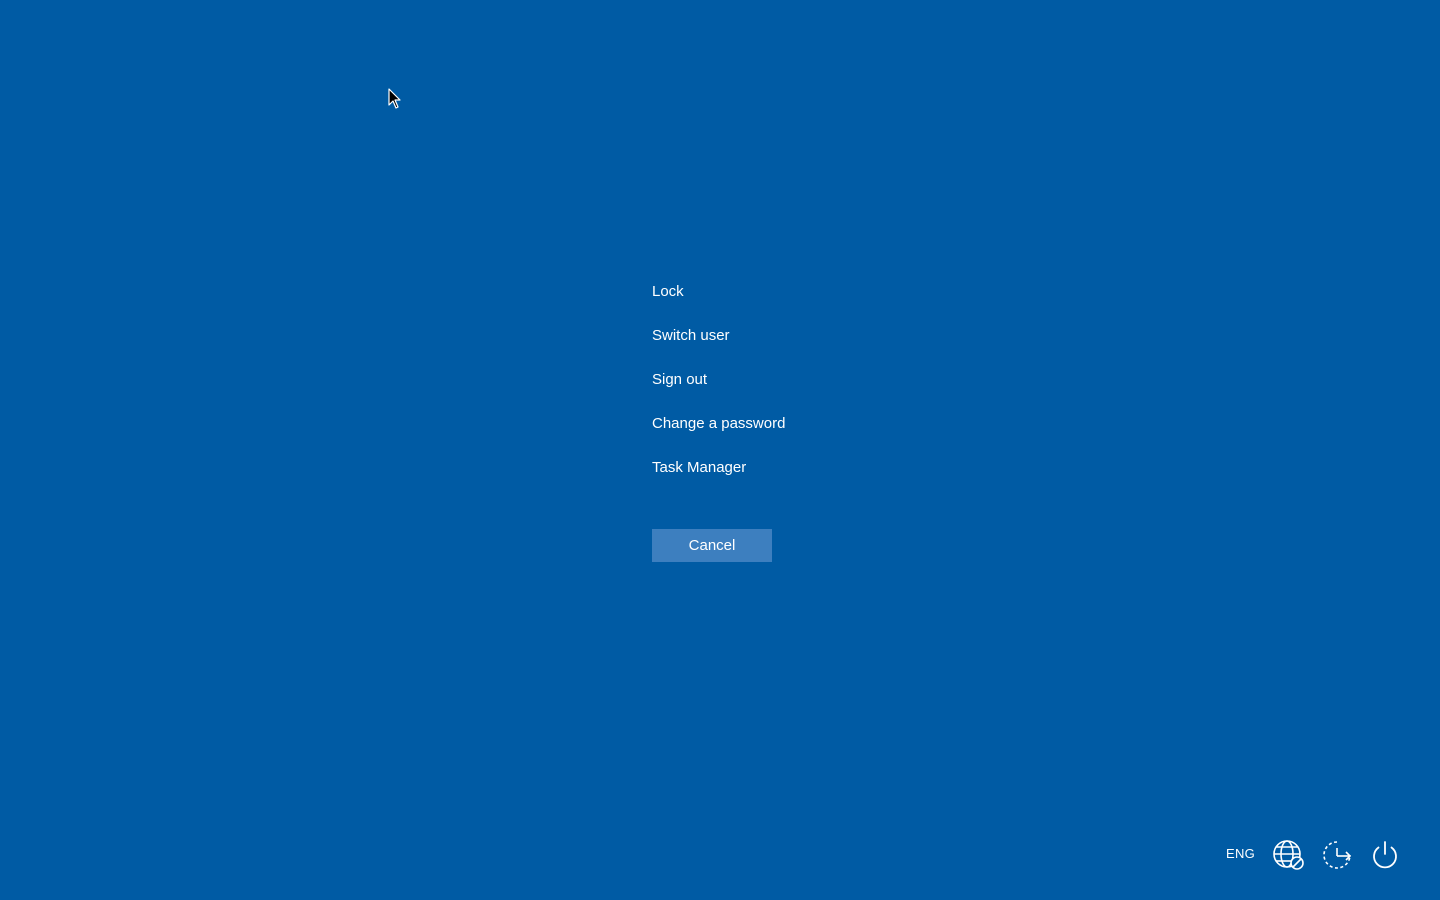 The image size is (1440, 900). I want to click on change-password-link: Change a password, so click(802, 434).